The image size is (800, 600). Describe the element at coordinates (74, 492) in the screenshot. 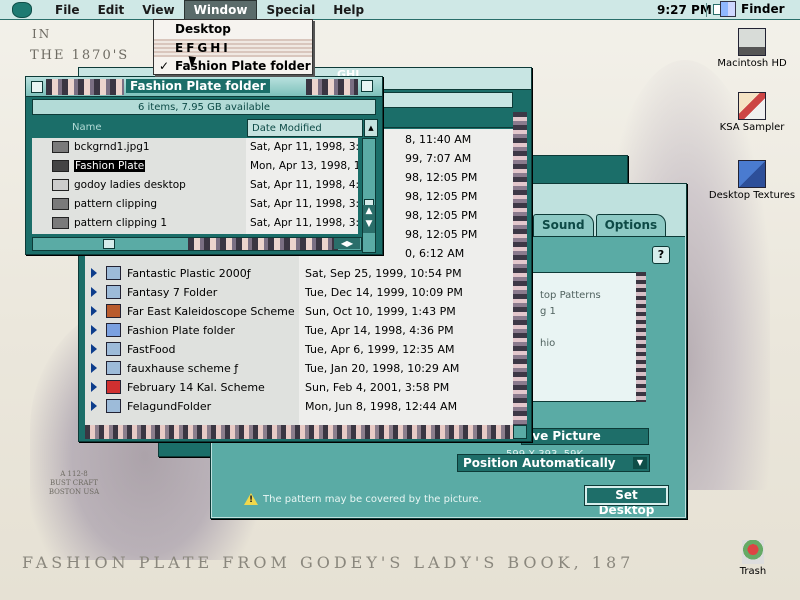

I see `background-maker-line: BOSTON USA` at that location.